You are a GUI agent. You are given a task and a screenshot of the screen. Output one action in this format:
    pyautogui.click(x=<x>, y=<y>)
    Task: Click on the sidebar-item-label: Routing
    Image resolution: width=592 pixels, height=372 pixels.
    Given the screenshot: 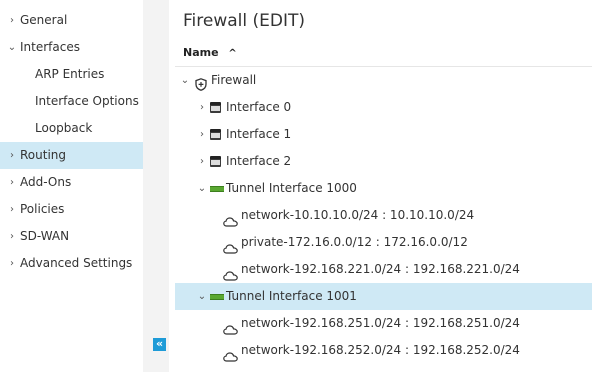 What is the action you would take?
    pyautogui.click(x=43, y=155)
    